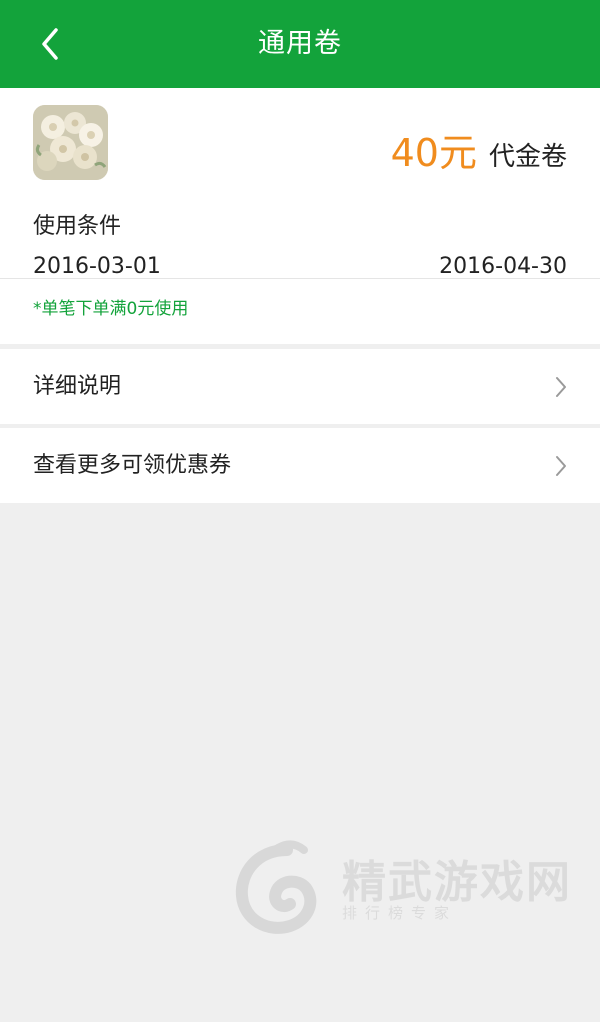  Describe the element at coordinates (97, 266) in the screenshot. I see `valid-start-date: 2016-03-01` at that location.